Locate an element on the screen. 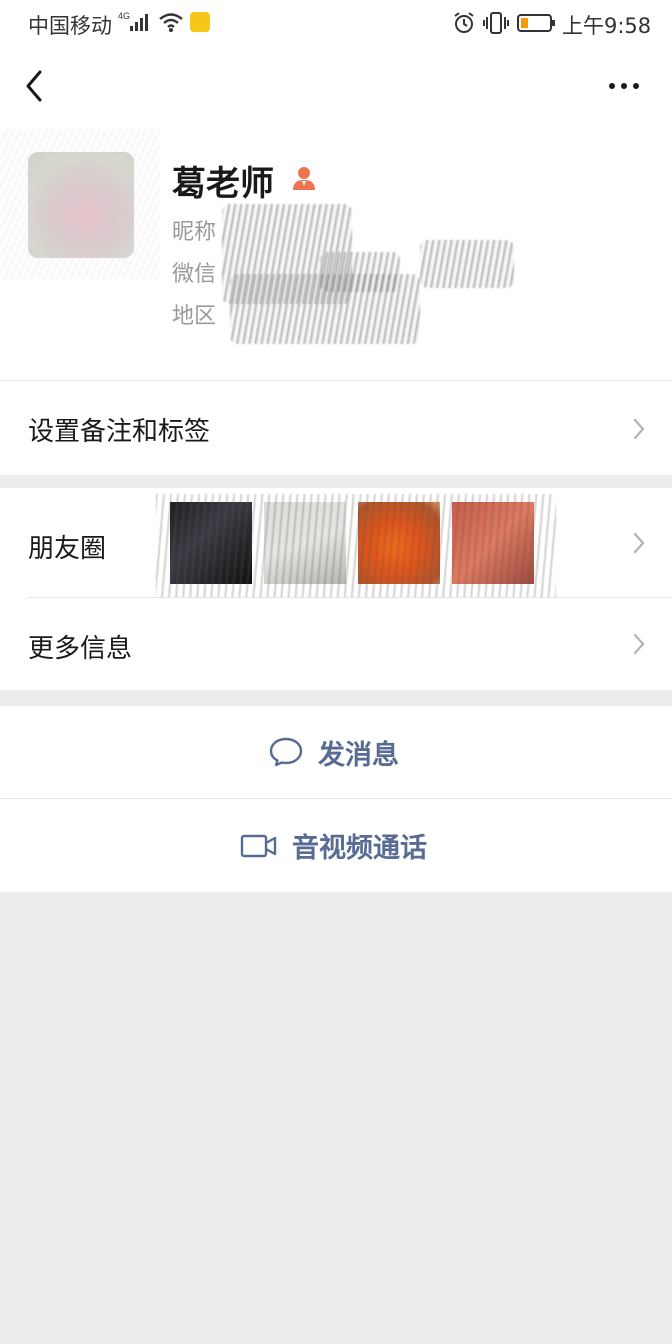 This screenshot has height=1344, width=672. send-message-label: 发消息 is located at coordinates (358, 755).